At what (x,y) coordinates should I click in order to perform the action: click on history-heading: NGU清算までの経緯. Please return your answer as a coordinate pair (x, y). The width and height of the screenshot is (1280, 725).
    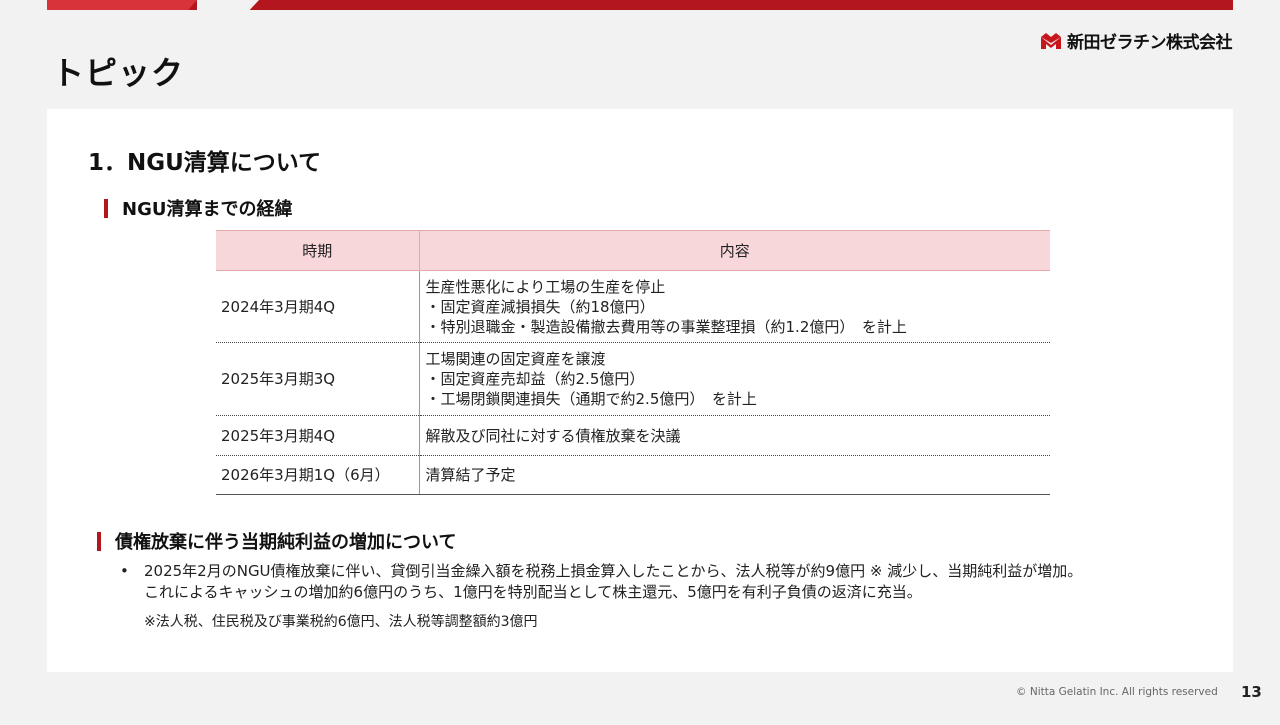
    Looking at the image, I should click on (198, 208).